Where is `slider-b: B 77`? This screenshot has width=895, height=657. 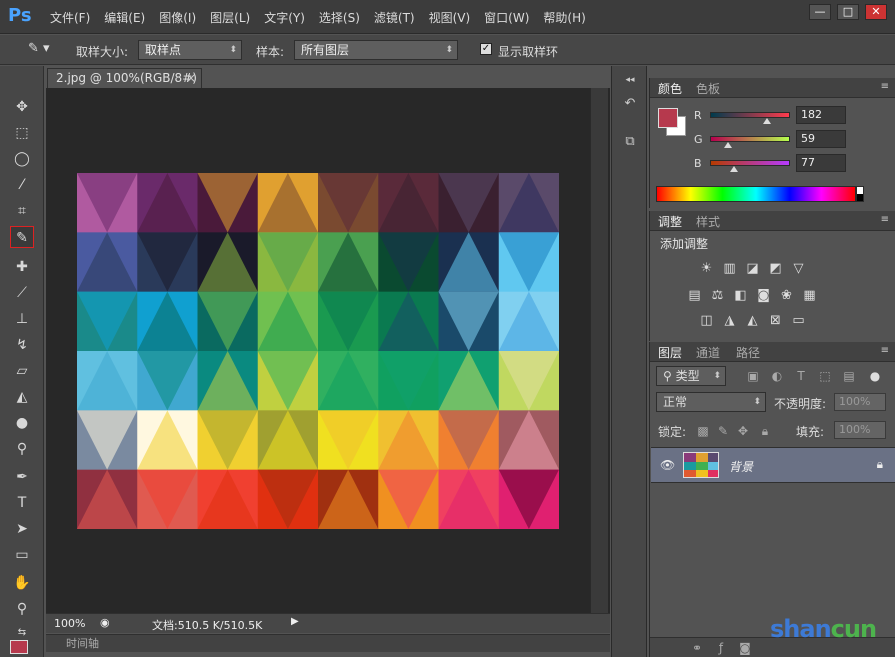 slider-b: B 77 is located at coordinates (792, 164).